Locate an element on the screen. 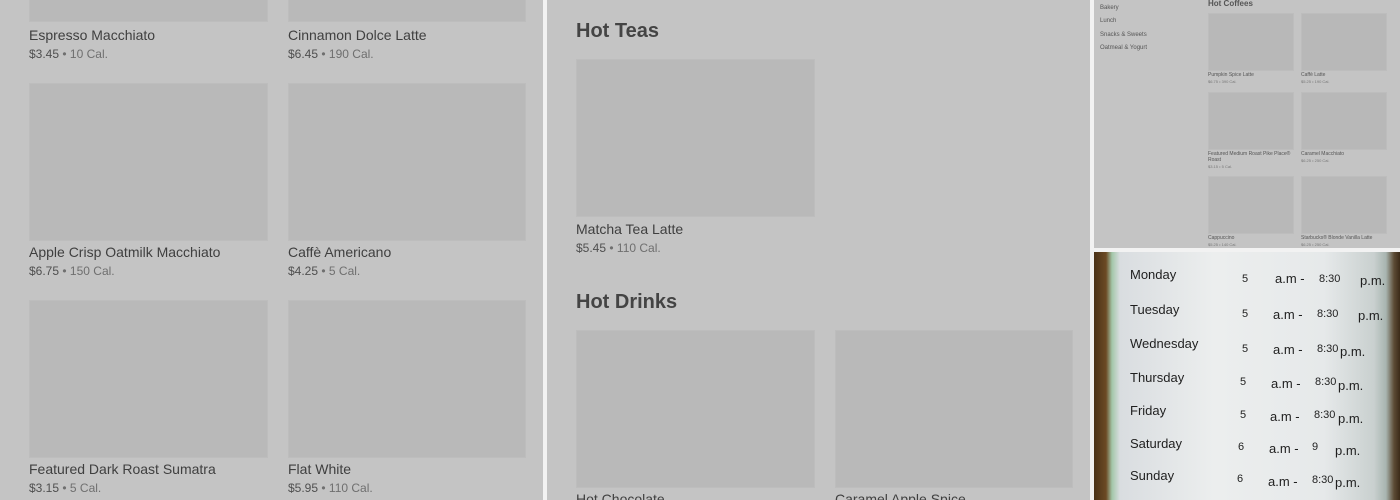 Image resolution: width=1400 pixels, height=500 pixels. hours-row-monday: Monday 5 a.m - 8:30 p.m. is located at coordinates (1247, 282).